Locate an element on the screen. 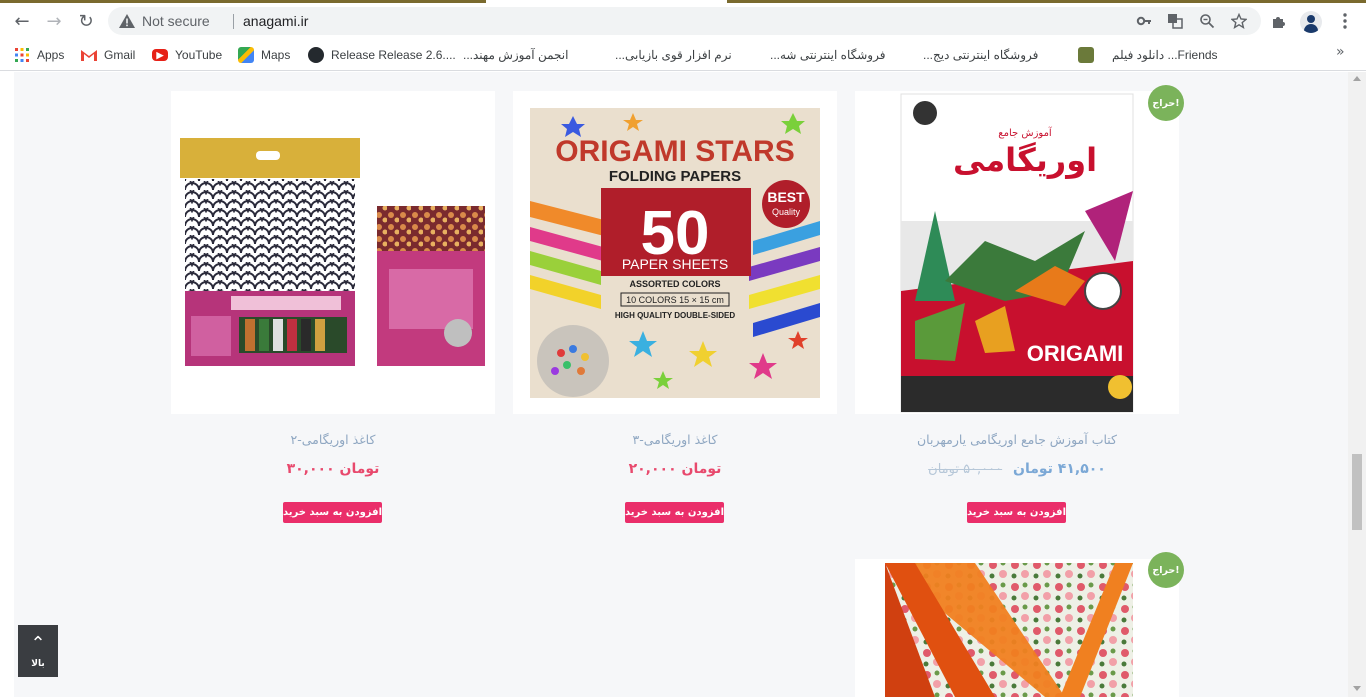 The width and height of the screenshot is (1366, 697). apps-grid-icon is located at coordinates (22, 55).